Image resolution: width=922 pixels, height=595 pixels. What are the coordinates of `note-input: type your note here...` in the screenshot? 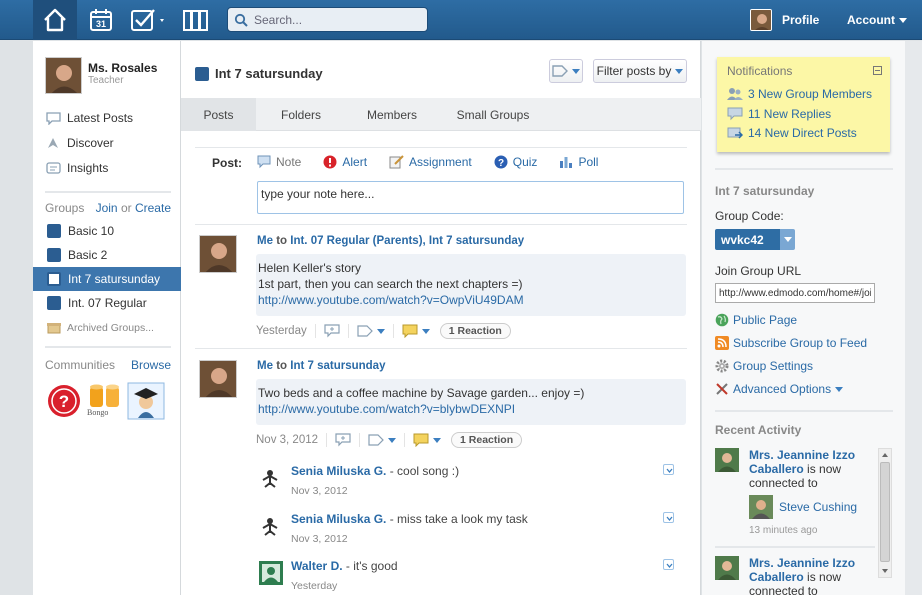 It's located at (470, 197).